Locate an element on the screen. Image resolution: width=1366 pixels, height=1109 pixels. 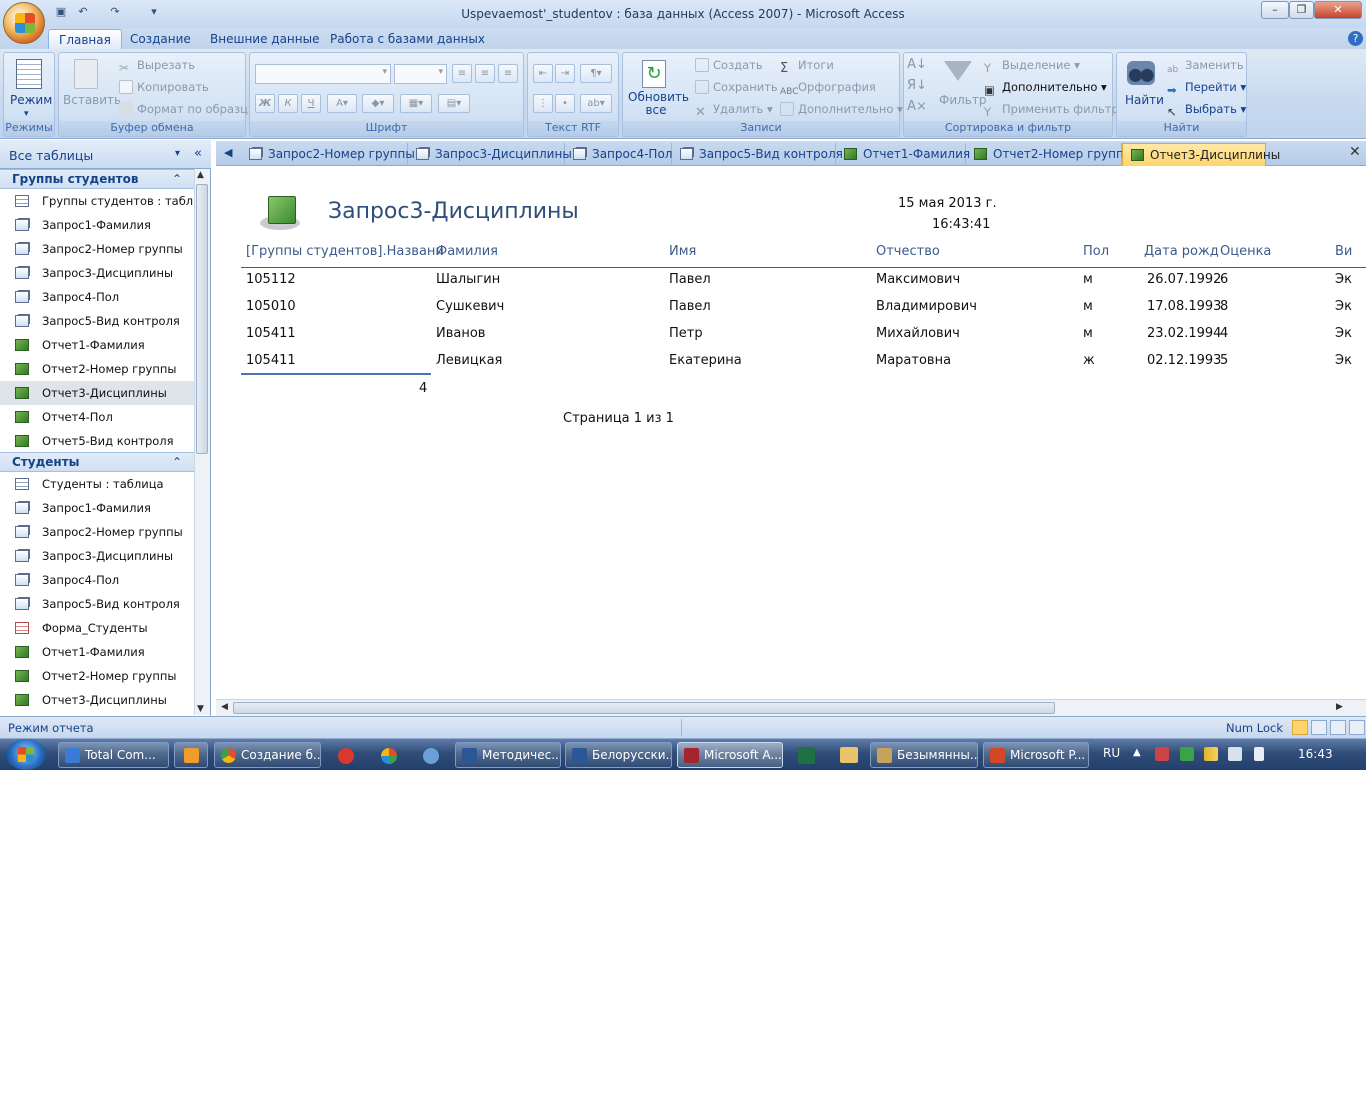
scroll-left-icon: ◀ is located at coordinates (224, 707).